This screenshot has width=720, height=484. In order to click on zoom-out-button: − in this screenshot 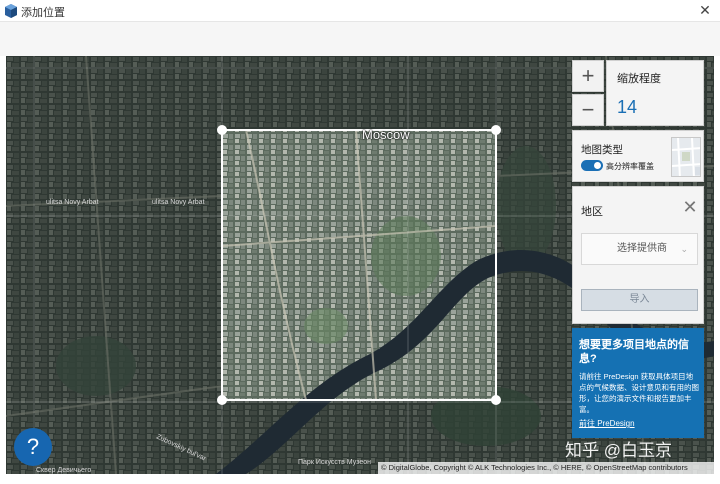, I will do `click(588, 110)`.